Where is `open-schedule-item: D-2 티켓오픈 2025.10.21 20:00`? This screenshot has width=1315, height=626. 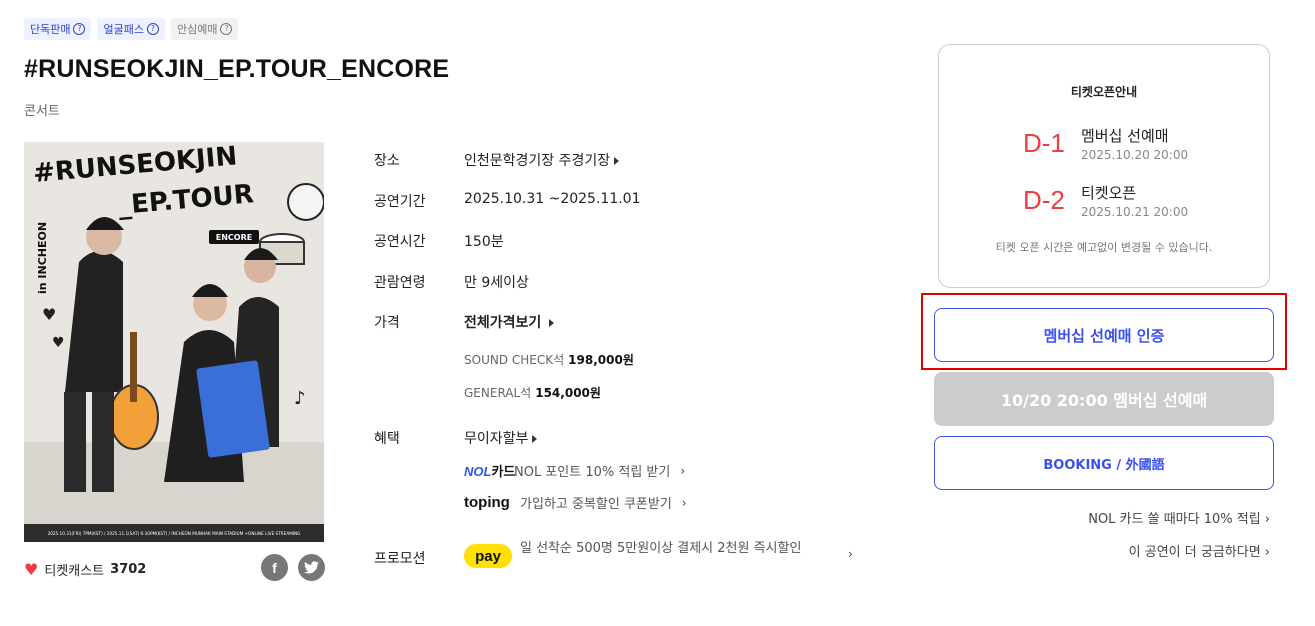 open-schedule-item: D-2 티켓오픈 2025.10.21 20:00 is located at coordinates (1105, 200).